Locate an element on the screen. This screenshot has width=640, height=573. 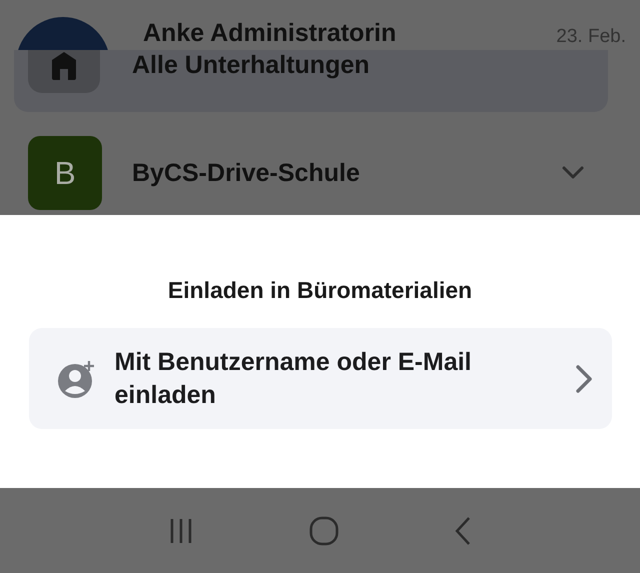
chevron-right-icon is located at coordinates (583, 379).